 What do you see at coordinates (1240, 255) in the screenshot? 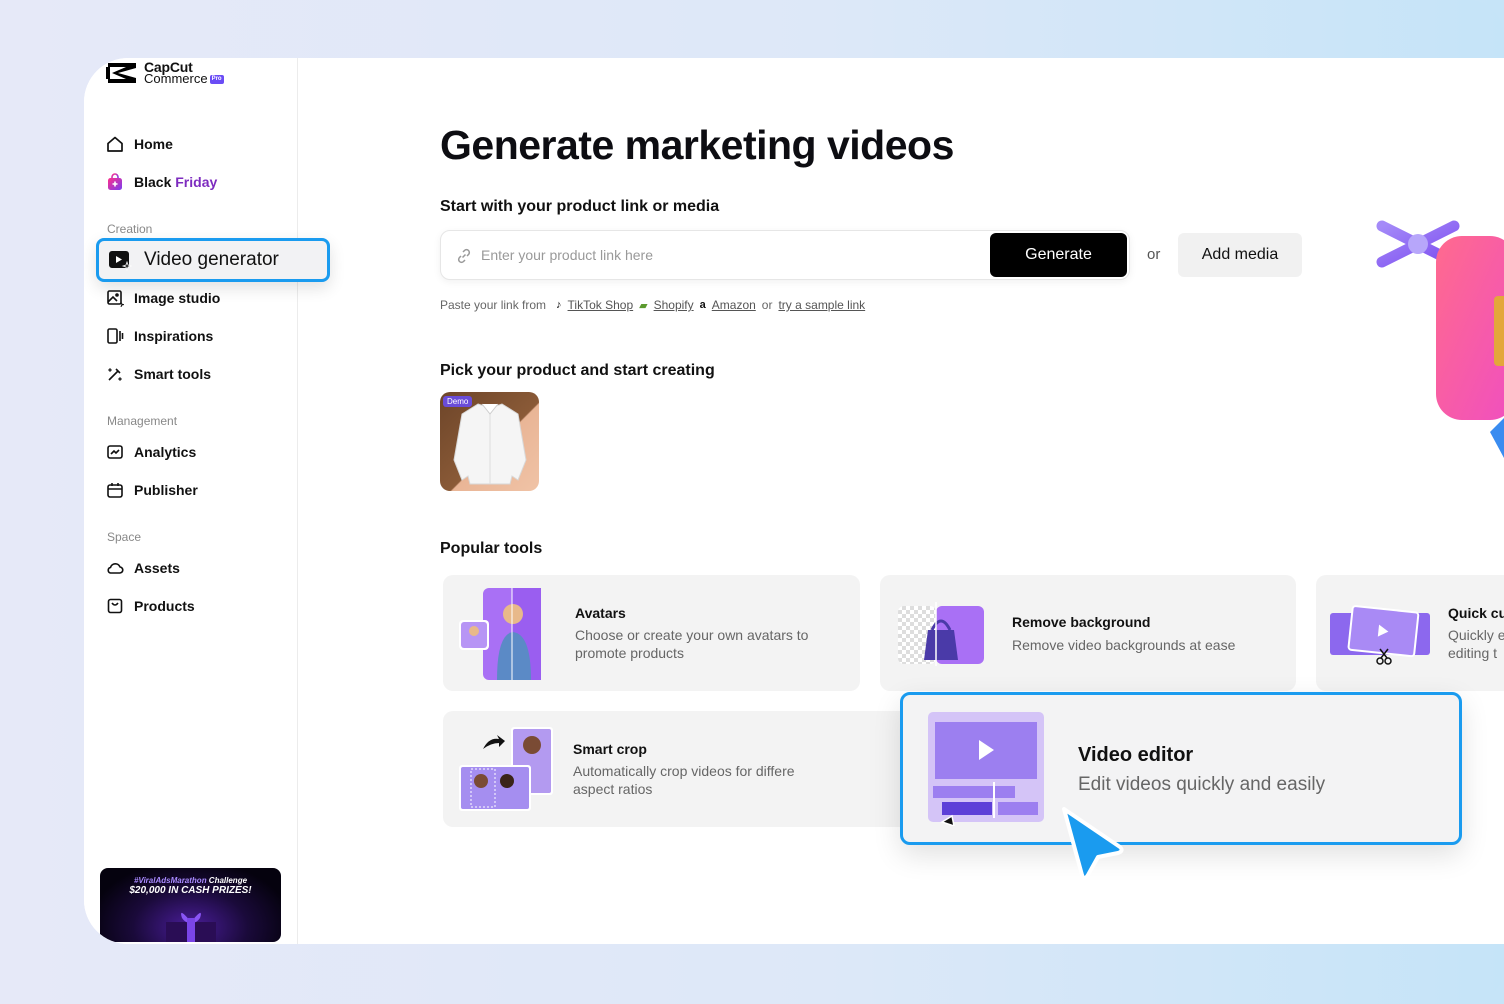
I see `add-media-button: Add media` at bounding box center [1240, 255].